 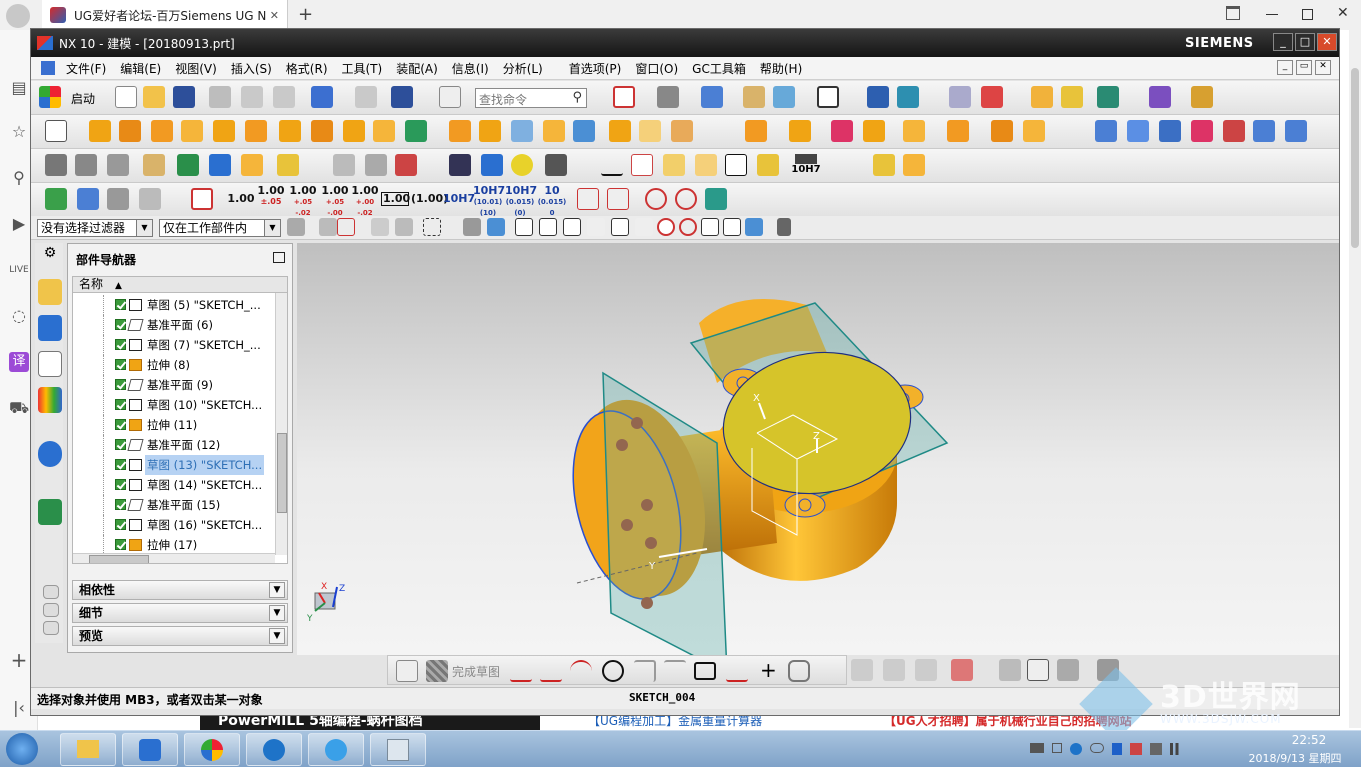 What do you see at coordinates (1327, 42) in the screenshot?
I see `close-button: ✕` at bounding box center [1327, 42].